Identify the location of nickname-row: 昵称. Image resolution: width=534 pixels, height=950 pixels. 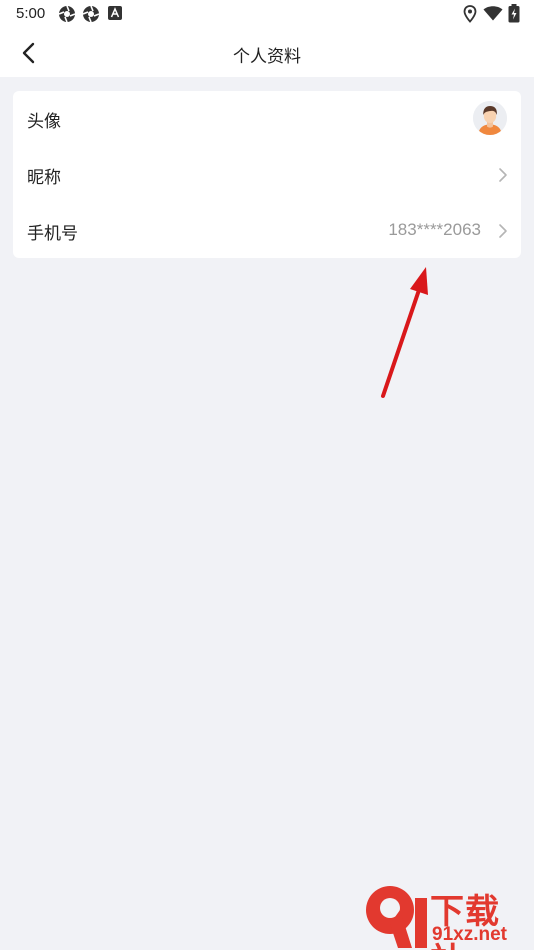
(267, 175).